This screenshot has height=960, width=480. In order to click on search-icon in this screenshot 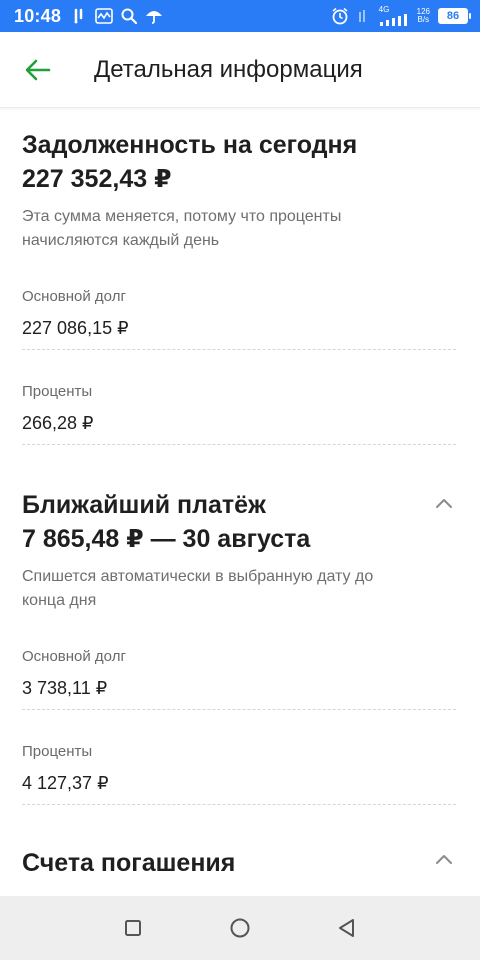, I will do `click(129, 16)`.